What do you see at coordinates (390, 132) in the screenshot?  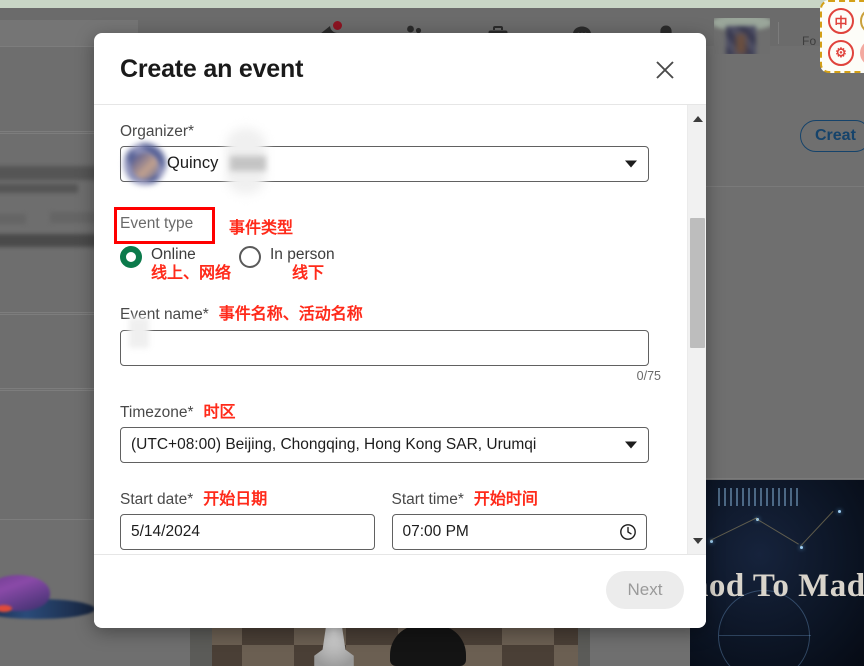 I see `organizer-label: Organizer*` at bounding box center [390, 132].